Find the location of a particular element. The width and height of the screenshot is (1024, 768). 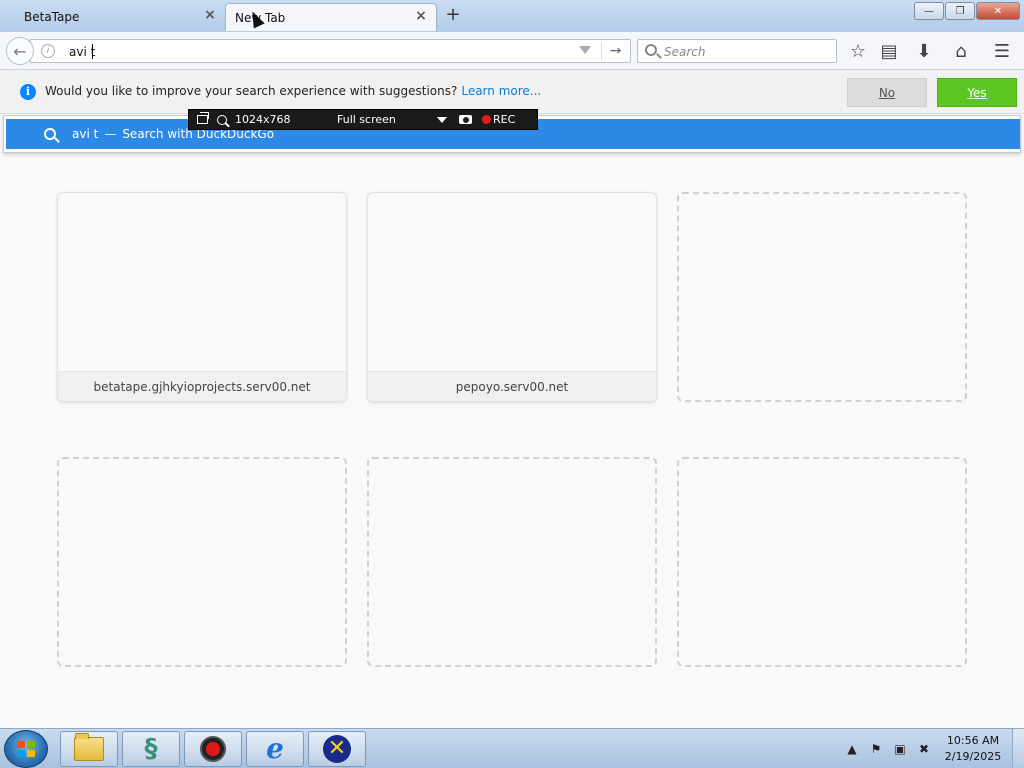

top-site-tile: betatape.gjhkyioprojects.serv00.net is located at coordinates (202, 297).